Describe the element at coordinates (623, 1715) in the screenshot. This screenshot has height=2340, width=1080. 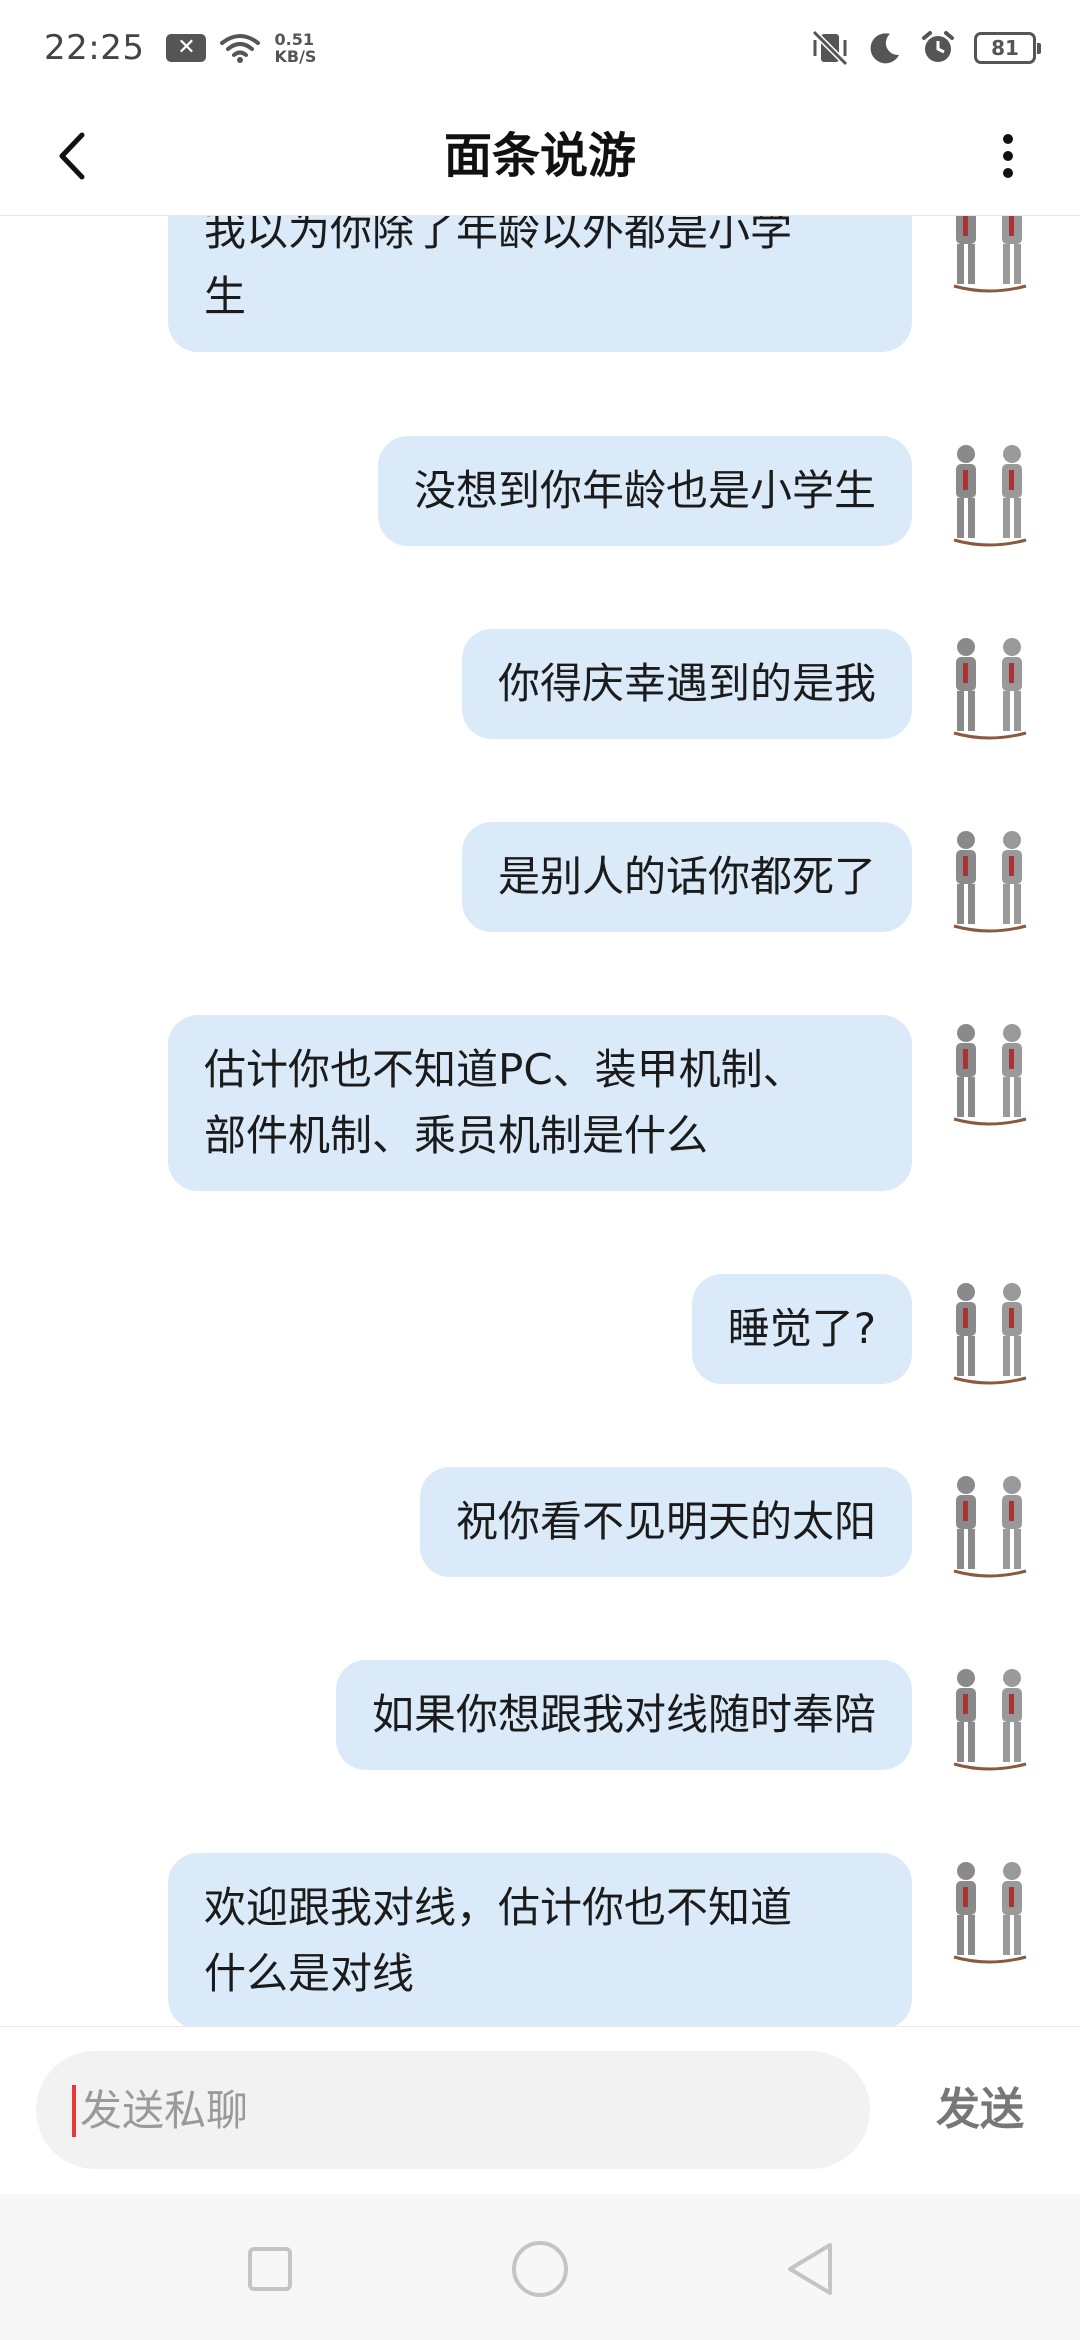
I see `message-bubble: 如果你想跟我对线随时奉陪` at that location.